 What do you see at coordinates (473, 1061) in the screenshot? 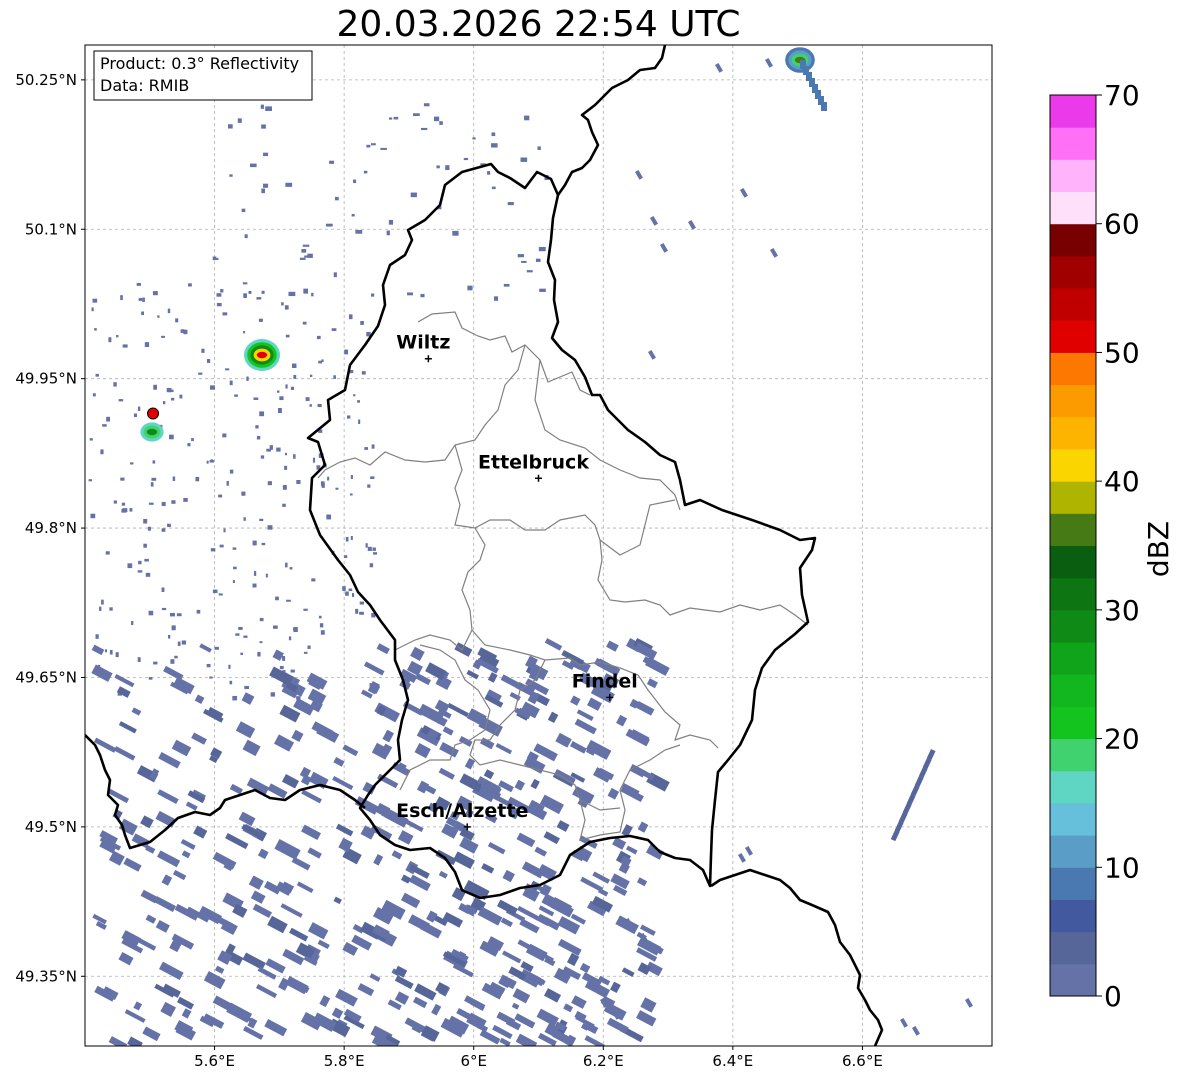
I see `x-tick-label: 6°E` at bounding box center [473, 1061].